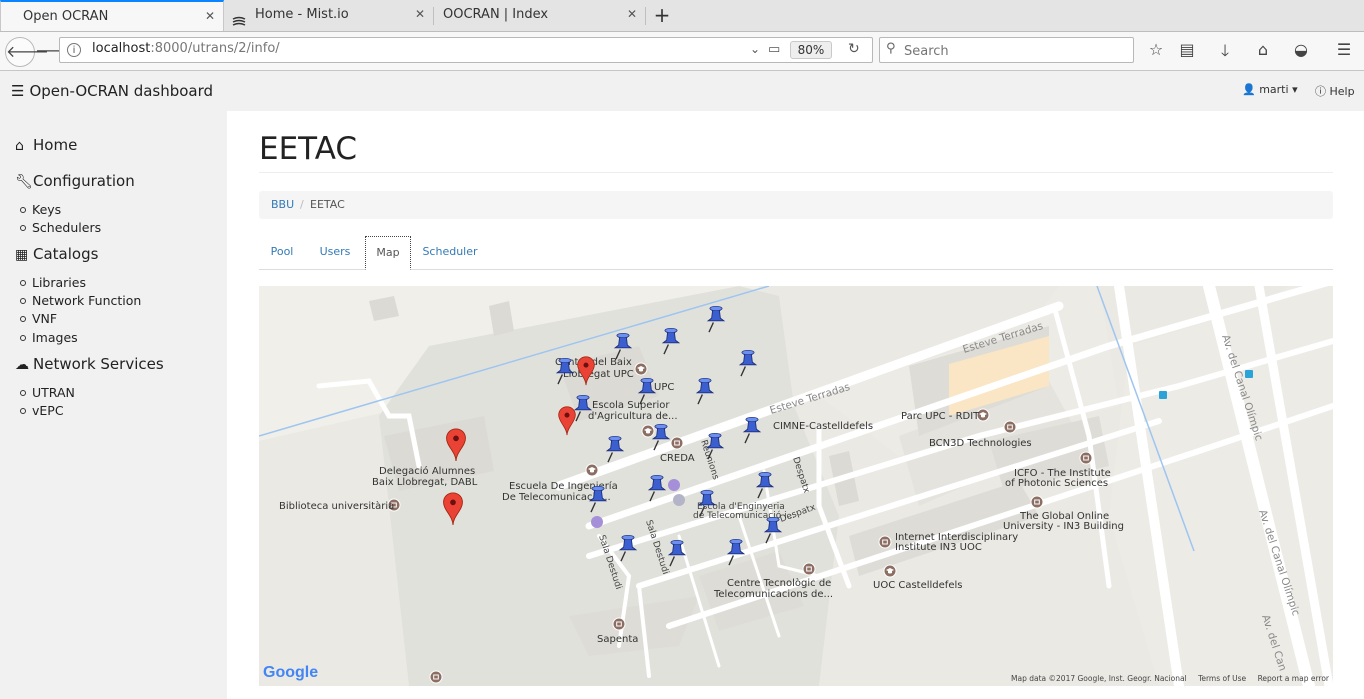  What do you see at coordinates (60, 227) in the screenshot?
I see `sidebar-item-schedulers: Schedulers` at bounding box center [60, 227].